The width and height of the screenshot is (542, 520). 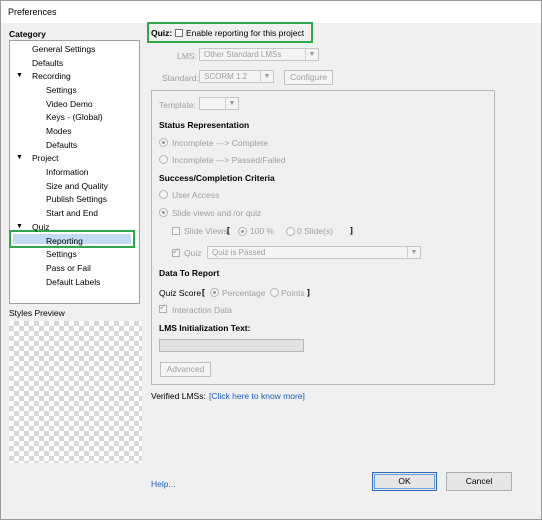 I want to click on sidebar-item-label: Quiz, so click(x=41, y=227).